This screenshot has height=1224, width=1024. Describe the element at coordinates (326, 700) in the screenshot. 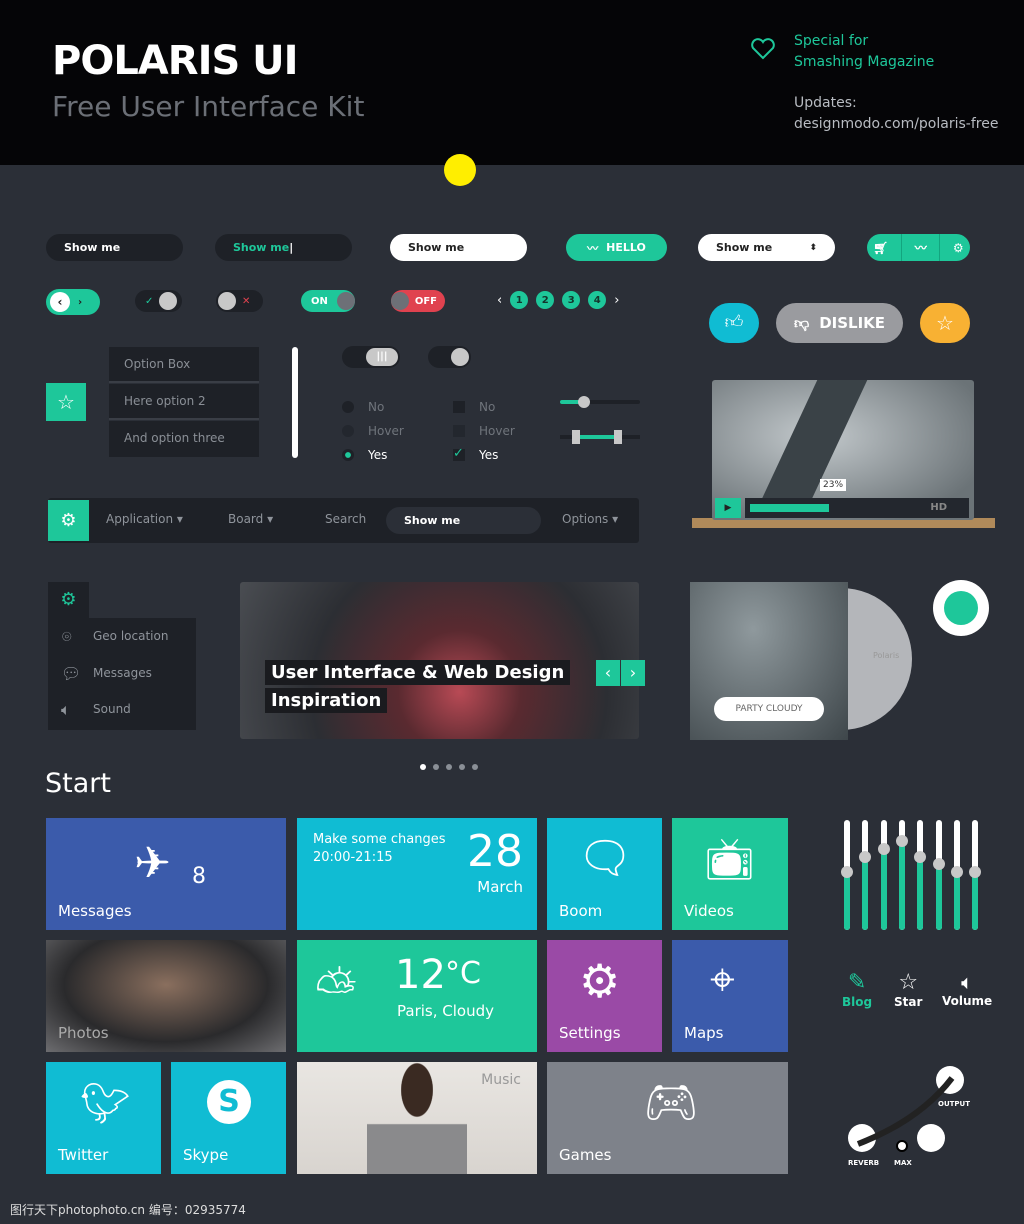

I see `slide-caption: Inspiration` at that location.